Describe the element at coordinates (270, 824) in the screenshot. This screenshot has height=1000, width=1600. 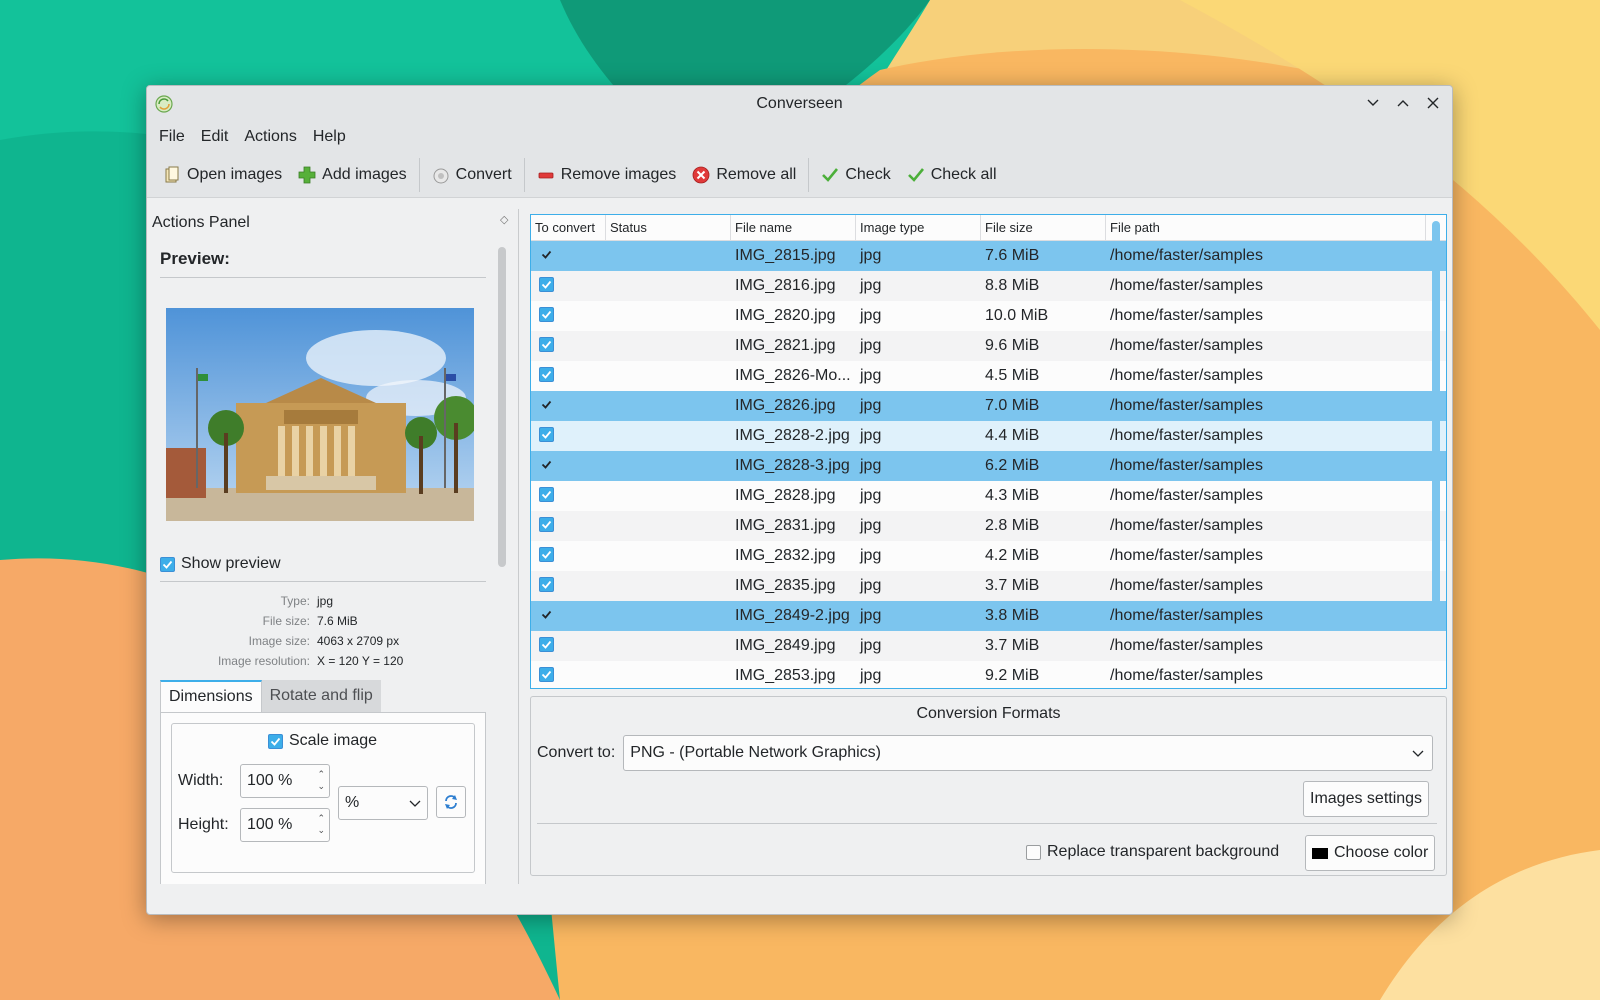
I see `height-value: 100 %` at that location.